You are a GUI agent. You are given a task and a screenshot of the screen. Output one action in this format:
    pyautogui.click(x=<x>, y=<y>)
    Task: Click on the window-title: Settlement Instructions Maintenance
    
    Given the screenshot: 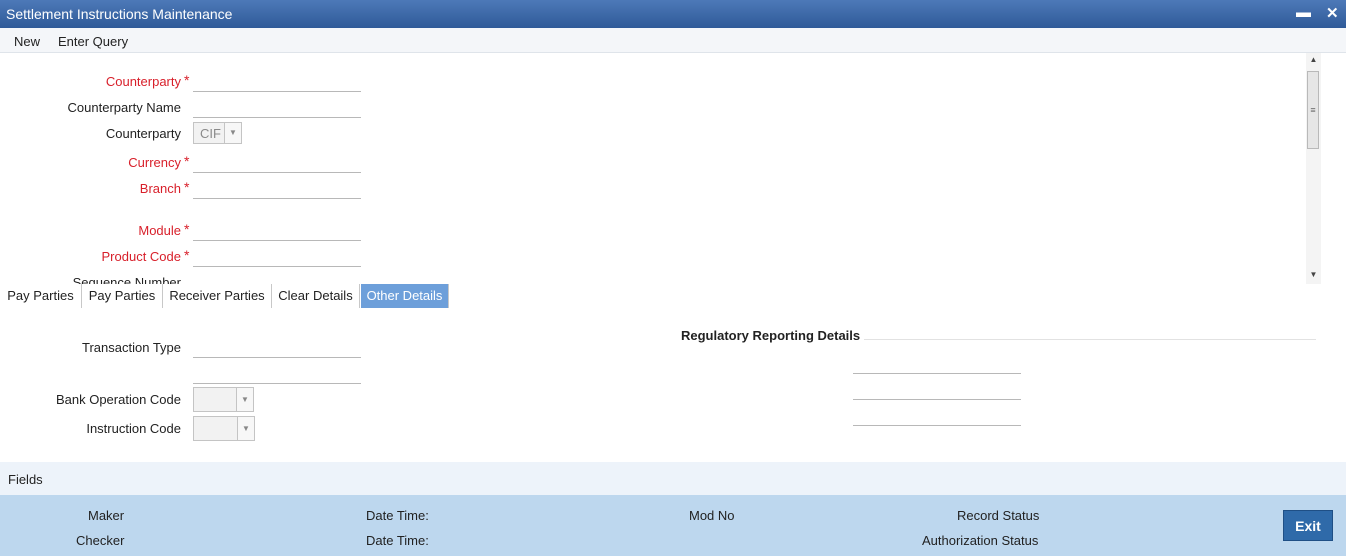 What is the action you would take?
    pyautogui.click(x=119, y=14)
    